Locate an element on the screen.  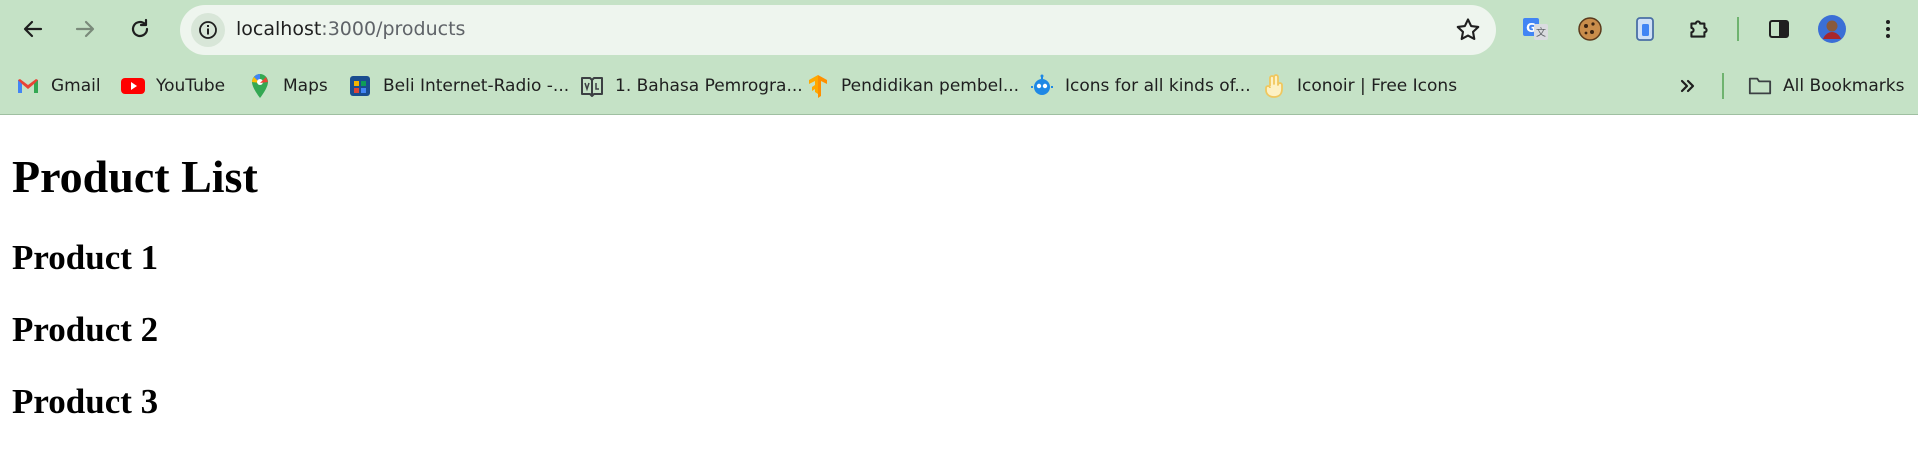
bookmark-maps: Maps is located at coordinates (288, 86).